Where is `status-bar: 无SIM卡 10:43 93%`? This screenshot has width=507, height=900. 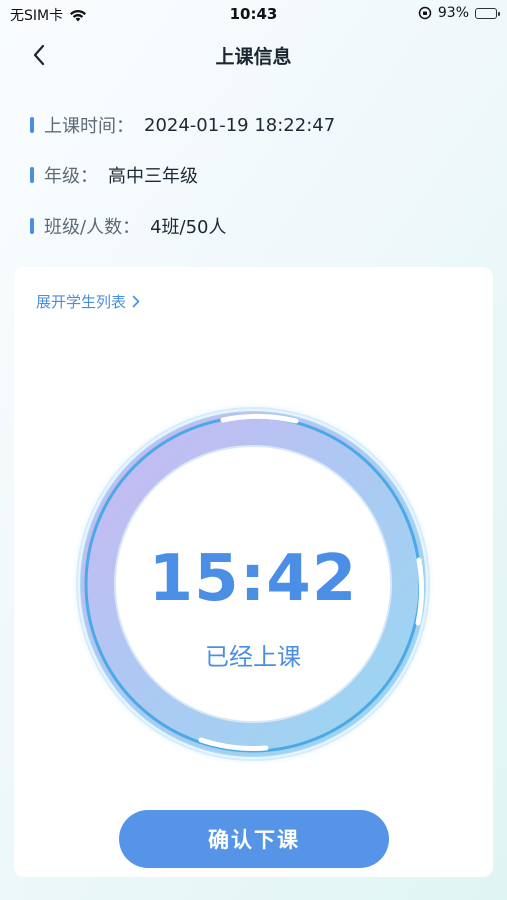
status-bar: 无SIM卡 10:43 93% is located at coordinates (253, 14).